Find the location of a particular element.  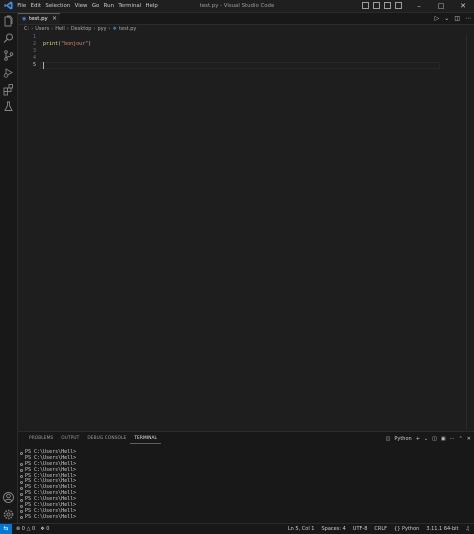

menu-view: View is located at coordinates (80, 6).